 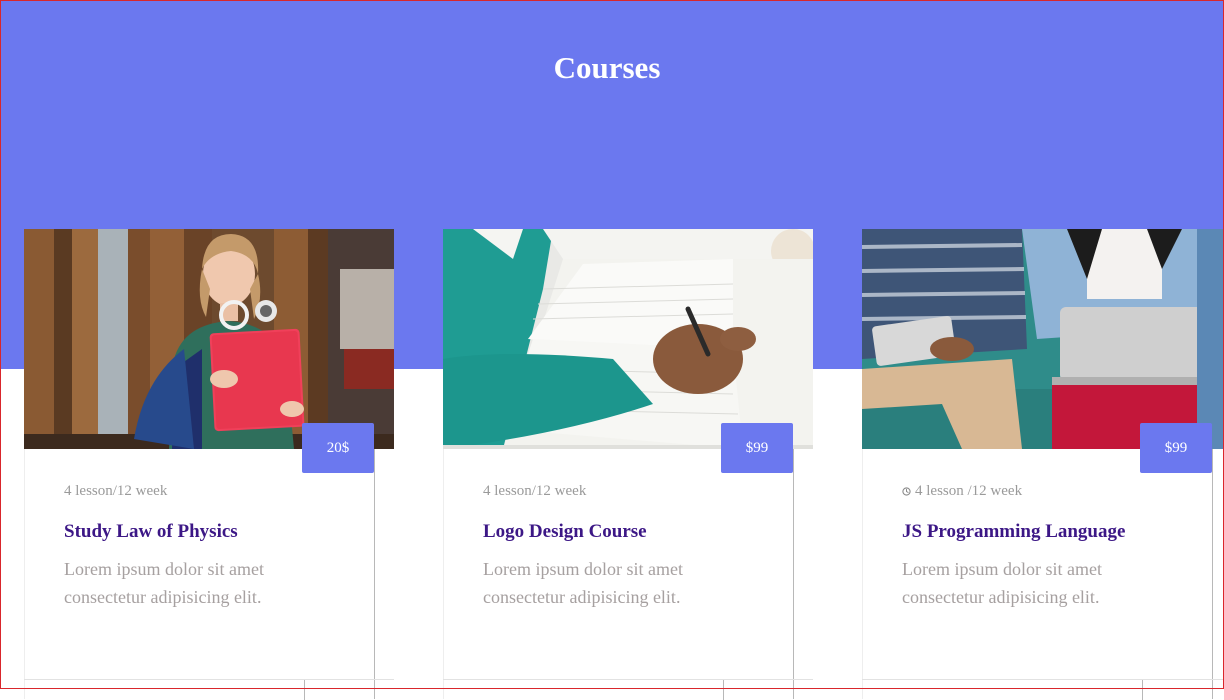 What do you see at coordinates (969, 491) in the screenshot?
I see `course-meta-text: 4 lesson /12 week` at bounding box center [969, 491].